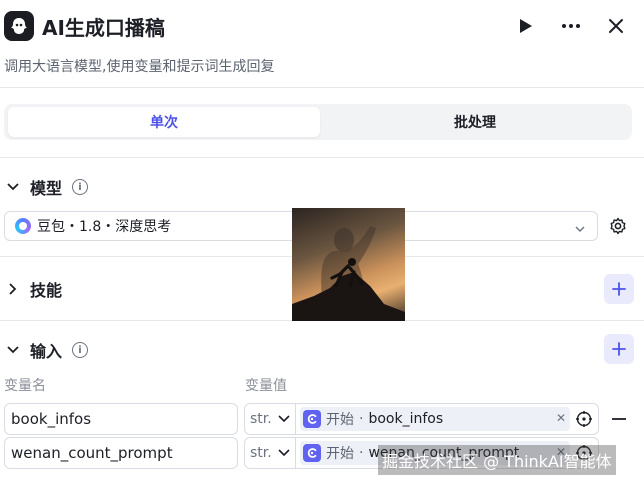  Describe the element at coordinates (571, 26) in the screenshot. I see `more-icon` at that location.